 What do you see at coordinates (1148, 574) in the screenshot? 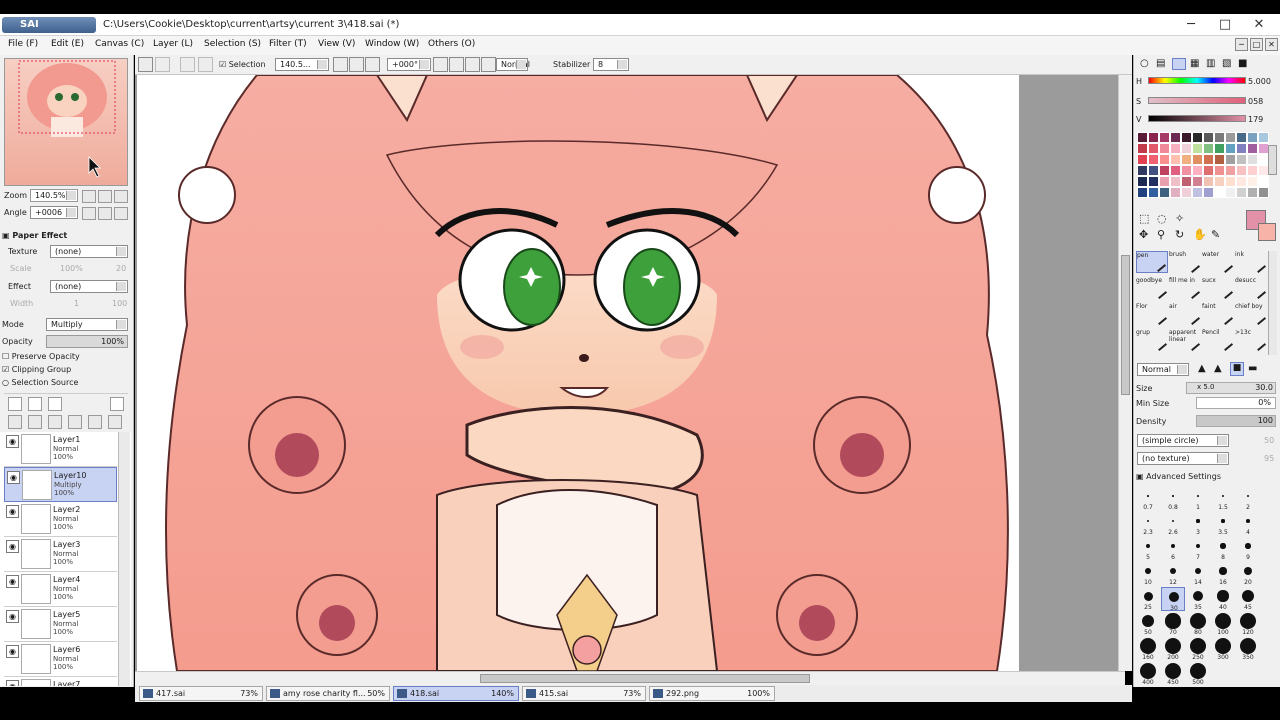
I see `brush-size-option: 10` at bounding box center [1148, 574].